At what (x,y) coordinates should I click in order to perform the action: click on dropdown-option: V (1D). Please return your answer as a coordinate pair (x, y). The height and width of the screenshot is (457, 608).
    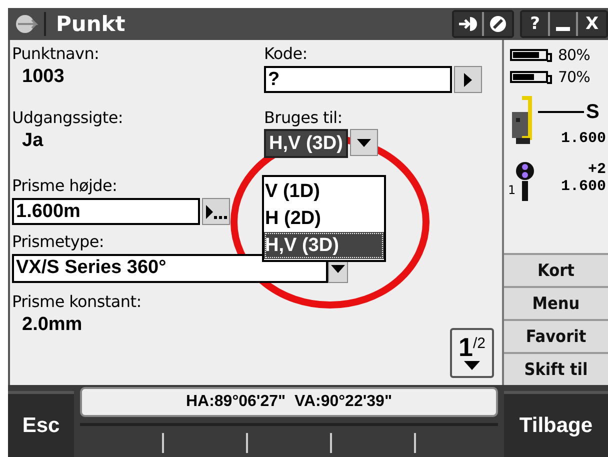
    Looking at the image, I should click on (324, 191).